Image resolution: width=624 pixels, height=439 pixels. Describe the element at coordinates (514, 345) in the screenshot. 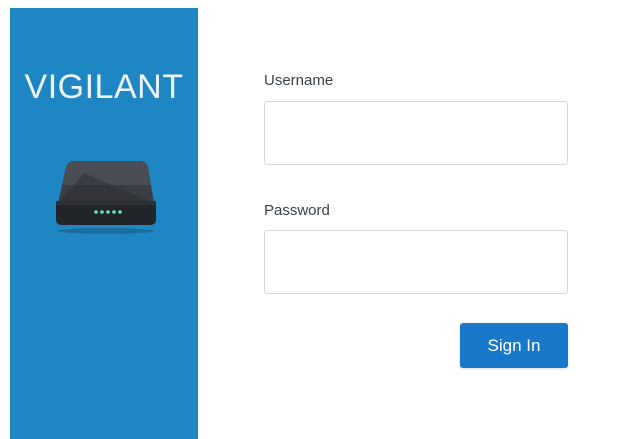

I see `sign-in-button: Sign In` at that location.